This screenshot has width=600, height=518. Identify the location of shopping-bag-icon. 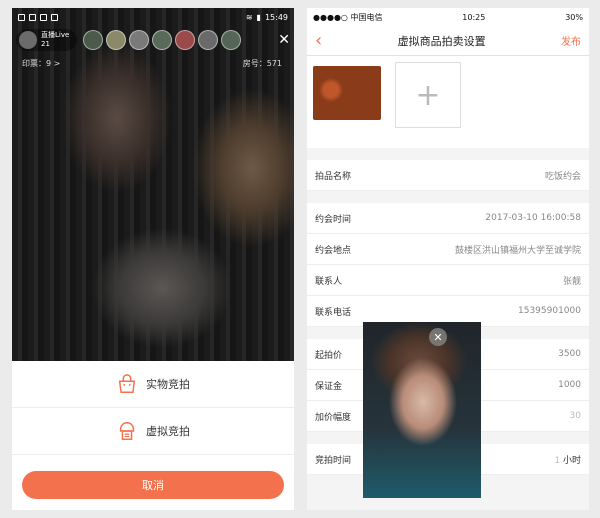
(127, 383).